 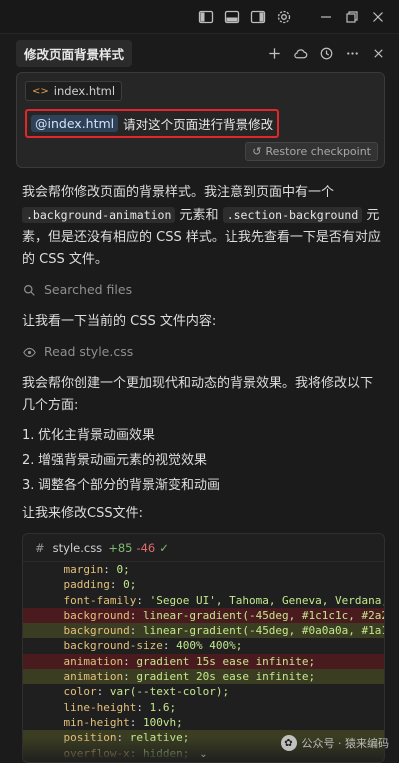 What do you see at coordinates (203, 754) in the screenshot?
I see `expand-chevron-icon: ⌄` at bounding box center [203, 754].